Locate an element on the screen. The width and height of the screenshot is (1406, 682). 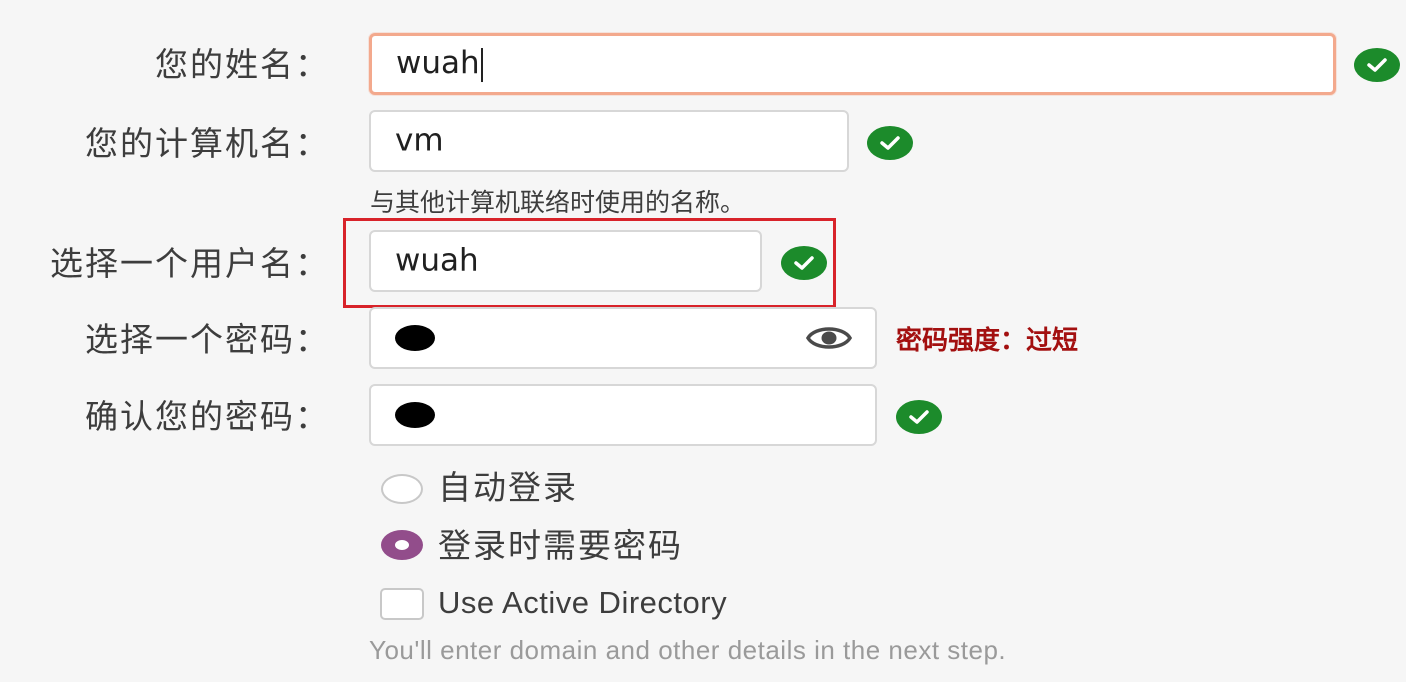
computer-name-value: vm is located at coordinates (419, 140).